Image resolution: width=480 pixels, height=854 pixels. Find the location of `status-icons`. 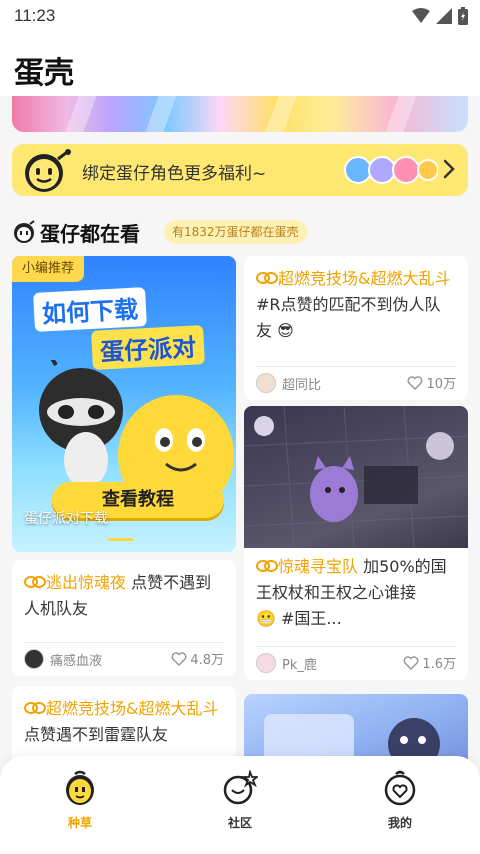

status-icons is located at coordinates (440, 16).